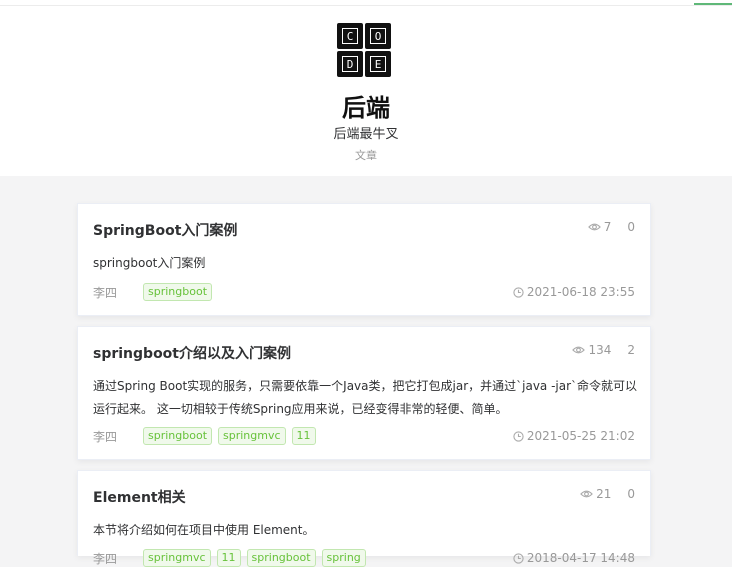 The height and width of the screenshot is (567, 732). I want to click on view-count: 7, so click(607, 227).